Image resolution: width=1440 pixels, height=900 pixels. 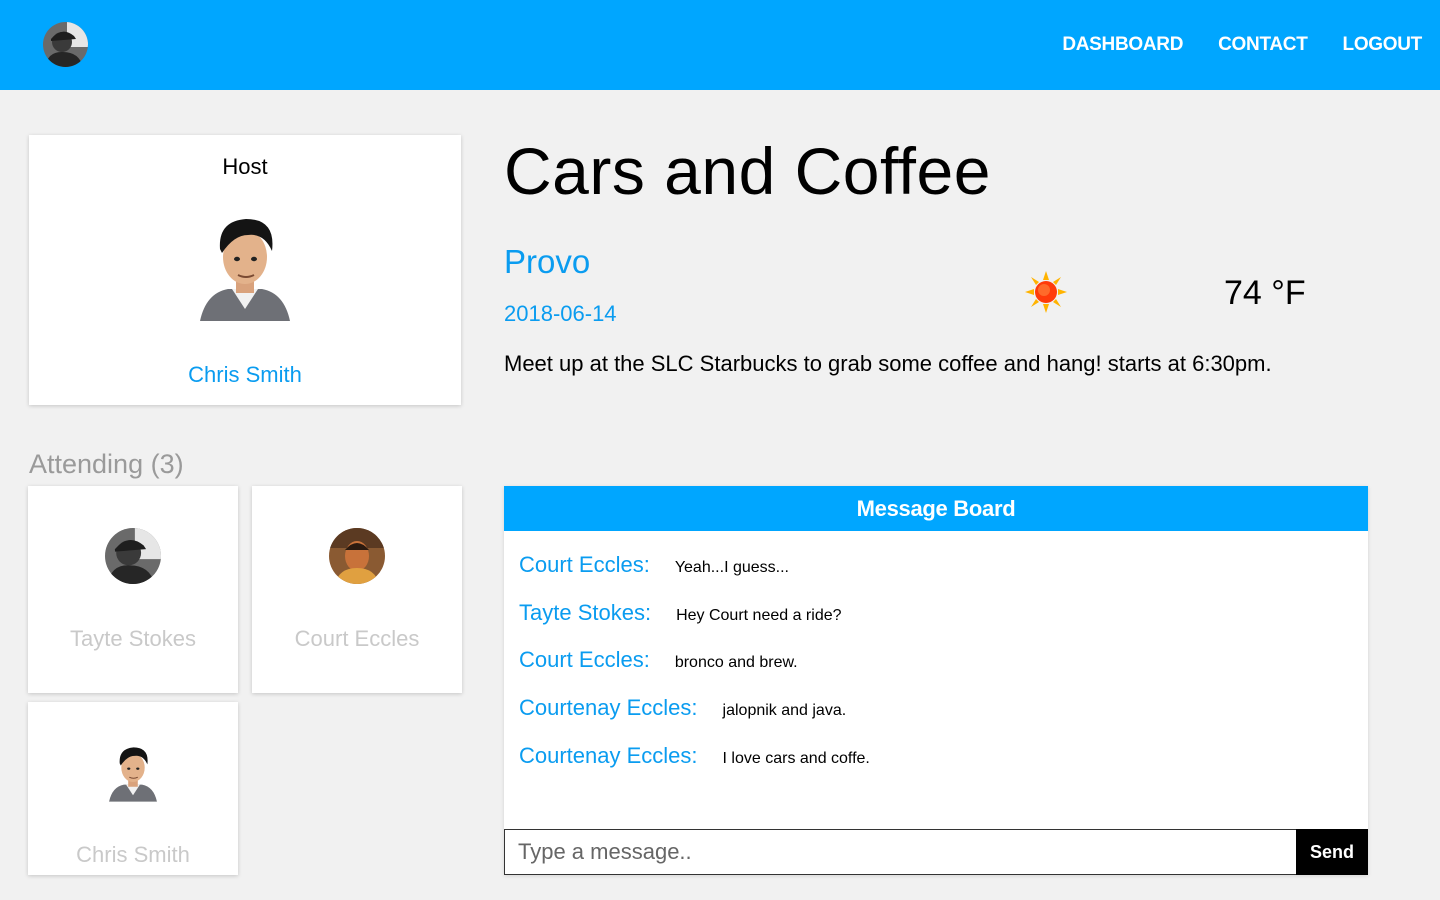 I want to click on nav-contact-link: CONTACT, so click(x=1263, y=45).